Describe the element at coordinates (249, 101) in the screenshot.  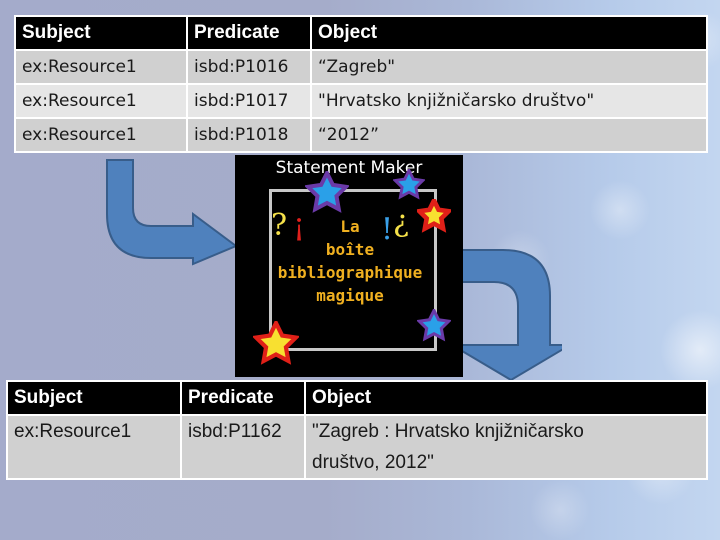
I see `cell-predicate: isbd:P1017` at that location.